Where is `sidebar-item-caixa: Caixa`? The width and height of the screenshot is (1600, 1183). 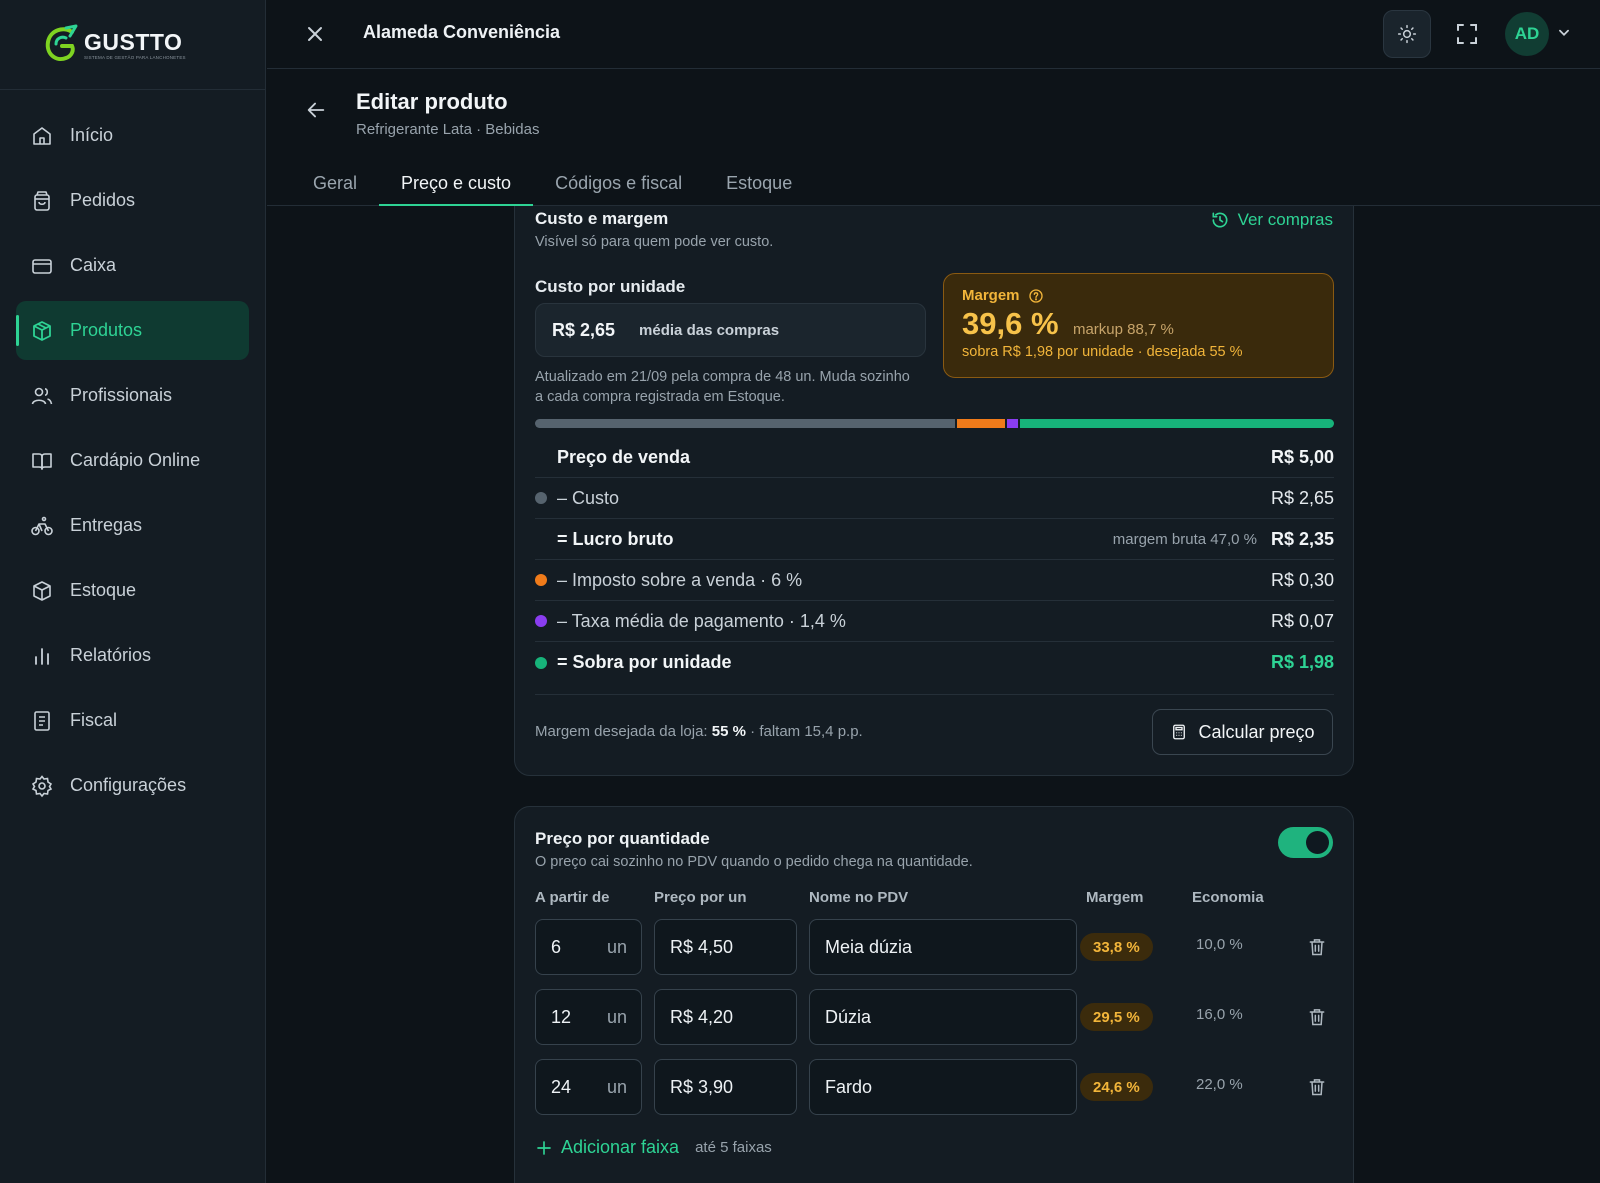
sidebar-item-caixa: Caixa is located at coordinates (132, 265).